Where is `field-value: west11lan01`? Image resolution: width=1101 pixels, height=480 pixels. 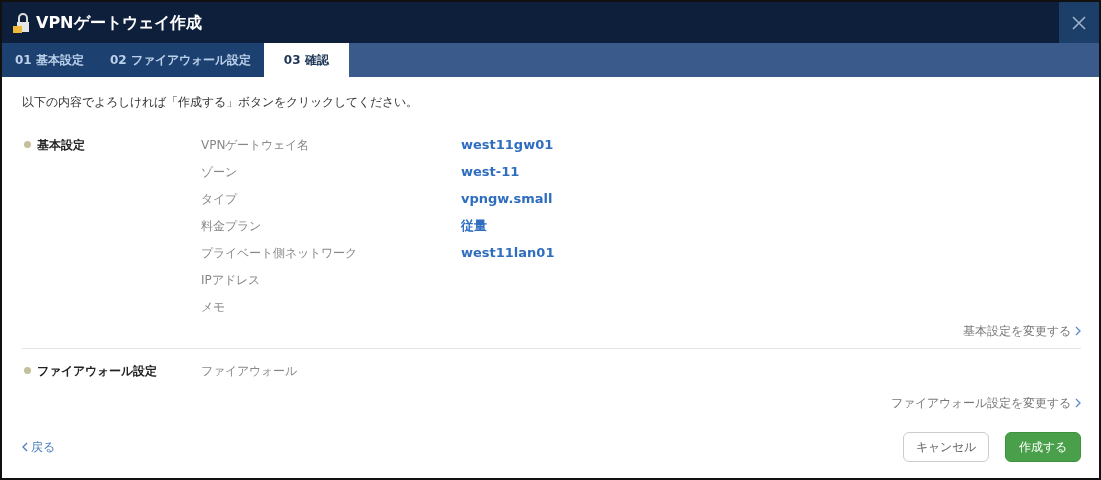 field-value: west11lan01 is located at coordinates (508, 252).